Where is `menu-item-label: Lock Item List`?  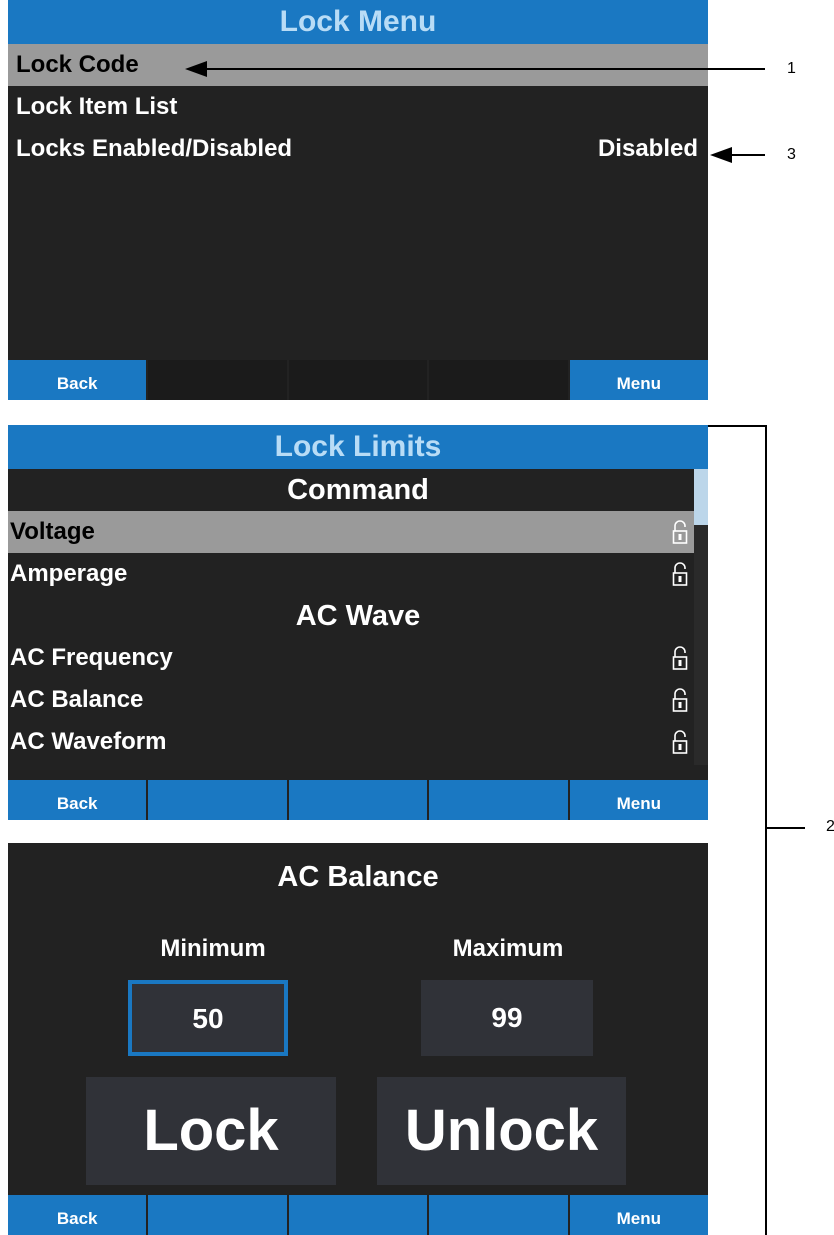 menu-item-label: Lock Item List is located at coordinates (97, 106).